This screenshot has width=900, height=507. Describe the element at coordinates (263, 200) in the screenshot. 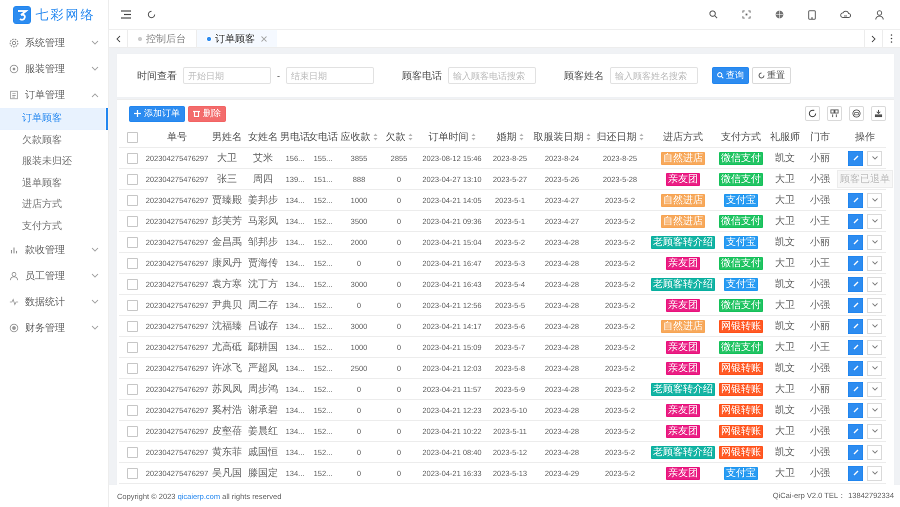

I see `name-cell-text: 姜邦步` at that location.